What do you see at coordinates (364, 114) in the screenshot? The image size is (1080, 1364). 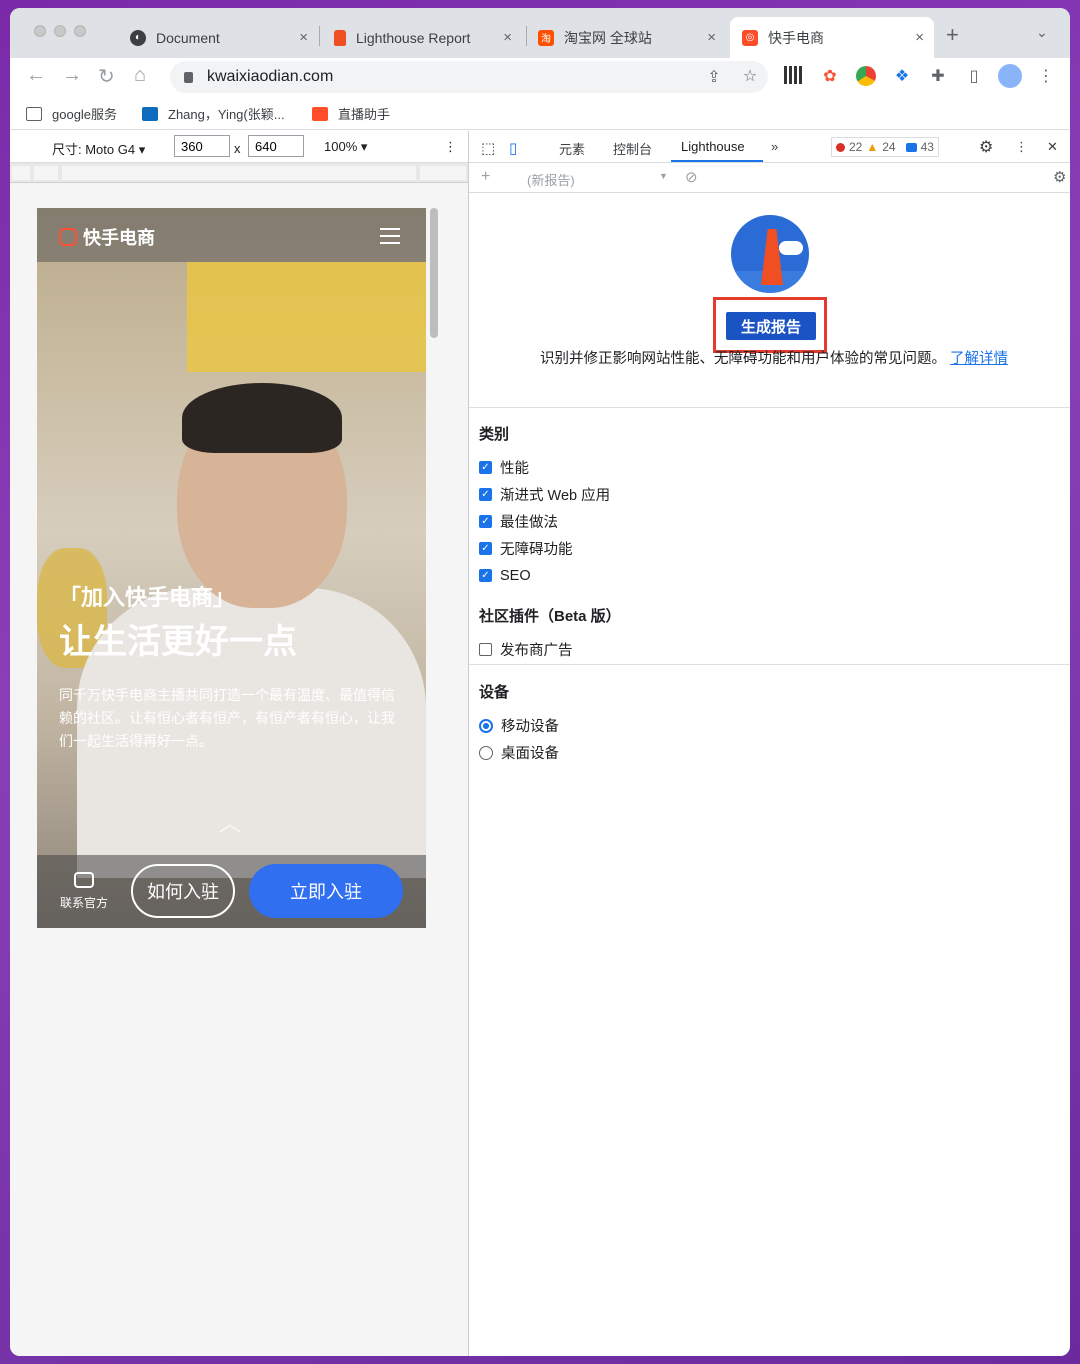 I see `bookmark-label: 直播助手` at bounding box center [364, 114].